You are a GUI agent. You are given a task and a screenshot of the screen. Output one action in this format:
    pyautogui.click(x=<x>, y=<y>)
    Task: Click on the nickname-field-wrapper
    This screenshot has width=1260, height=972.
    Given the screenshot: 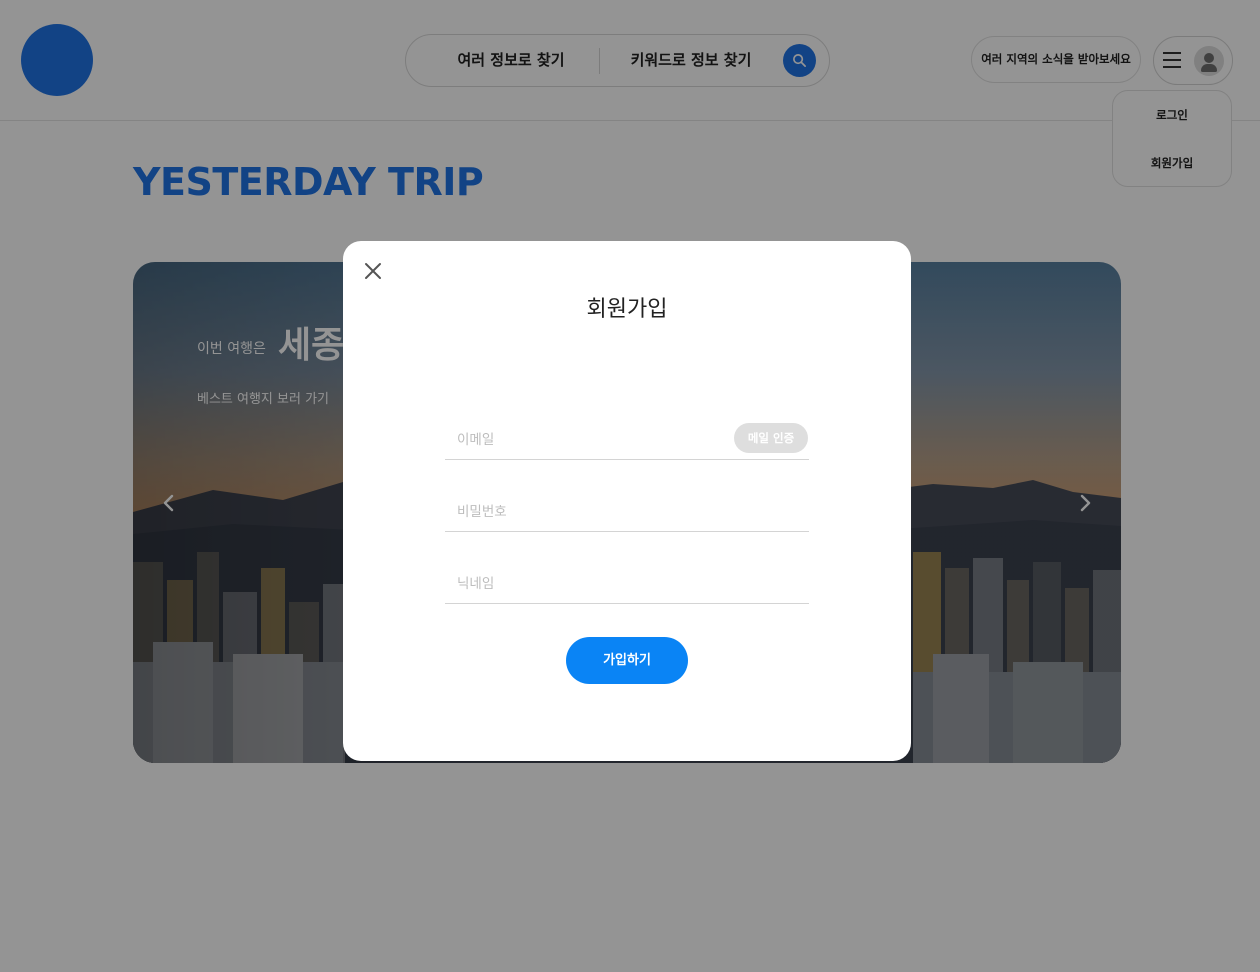 What is the action you would take?
    pyautogui.click(x=627, y=584)
    